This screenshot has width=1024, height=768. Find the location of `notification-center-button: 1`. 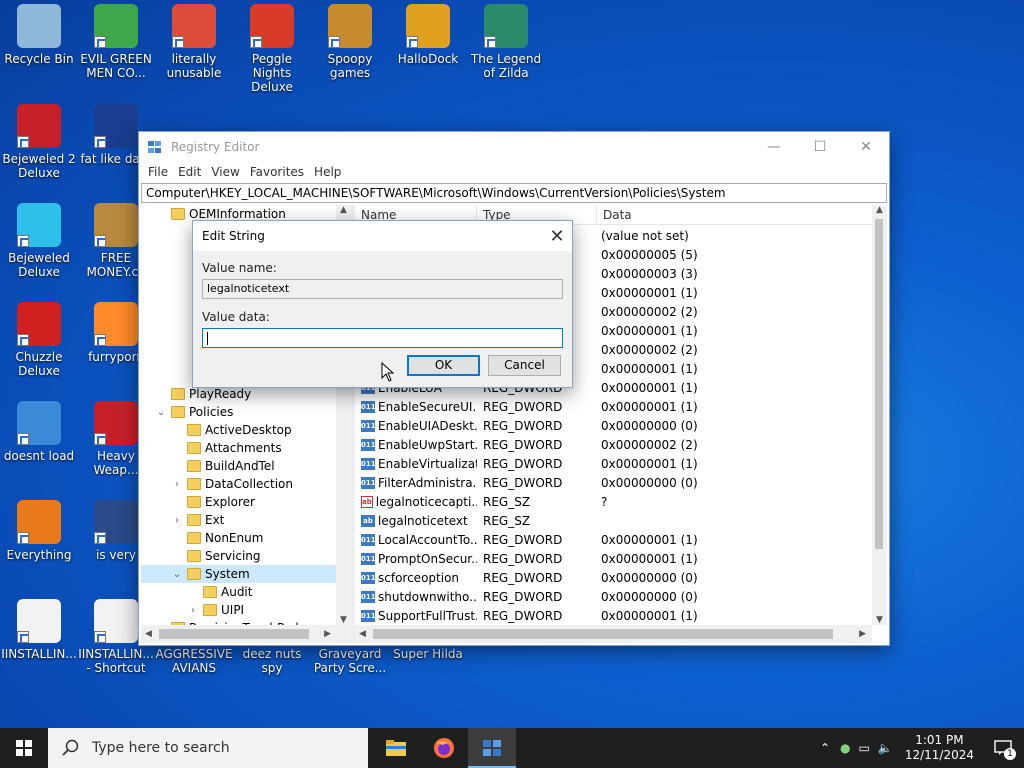

notification-center-button: 1 is located at coordinates (1003, 748).